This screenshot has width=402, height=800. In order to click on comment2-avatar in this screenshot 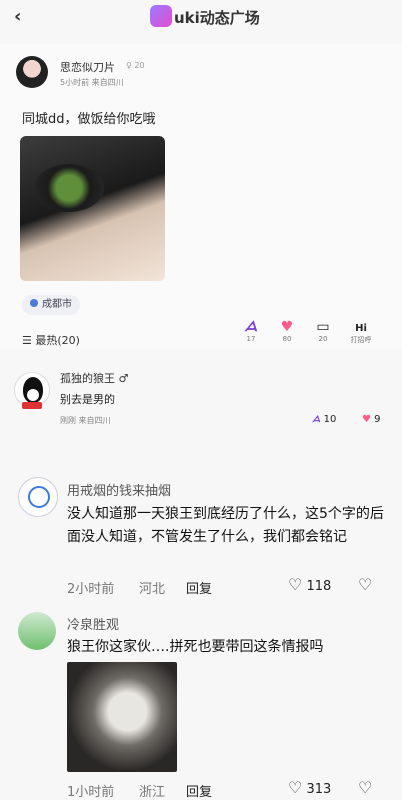, I will do `click(38, 497)`.